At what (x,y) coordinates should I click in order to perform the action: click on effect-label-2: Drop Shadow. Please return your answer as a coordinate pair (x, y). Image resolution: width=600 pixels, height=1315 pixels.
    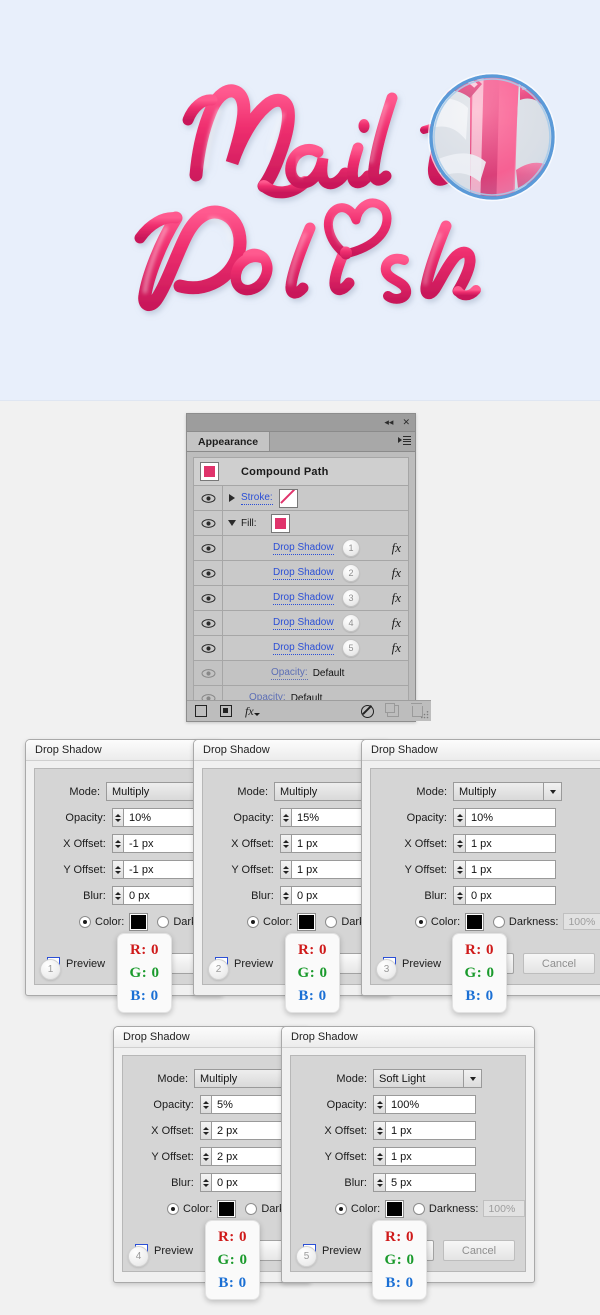
    Looking at the image, I should click on (303, 573).